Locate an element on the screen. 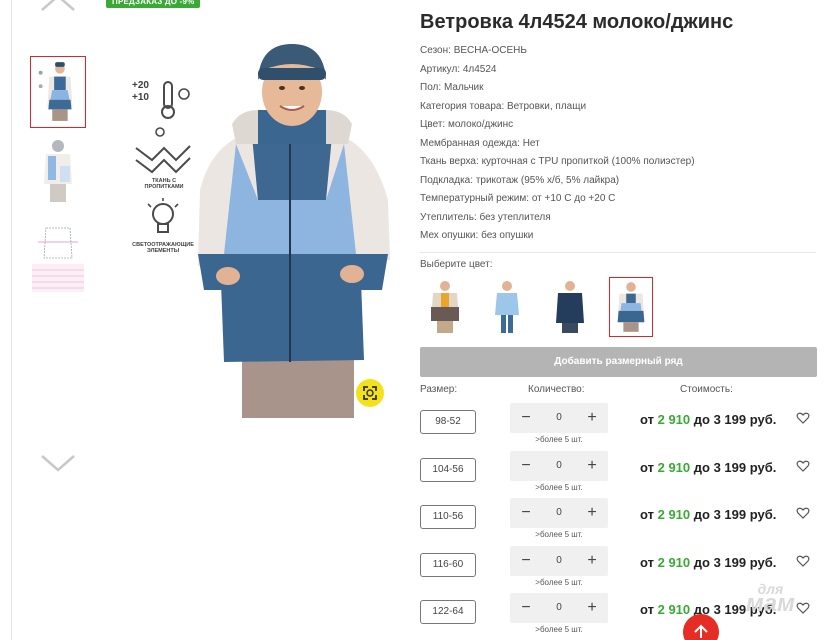 Image resolution: width=830 pixels, height=640 pixels. reflective-feature: СВЕТООТРАЖАЮЩИЕ ЭЛЕМЕНТЫ is located at coordinates (163, 226).